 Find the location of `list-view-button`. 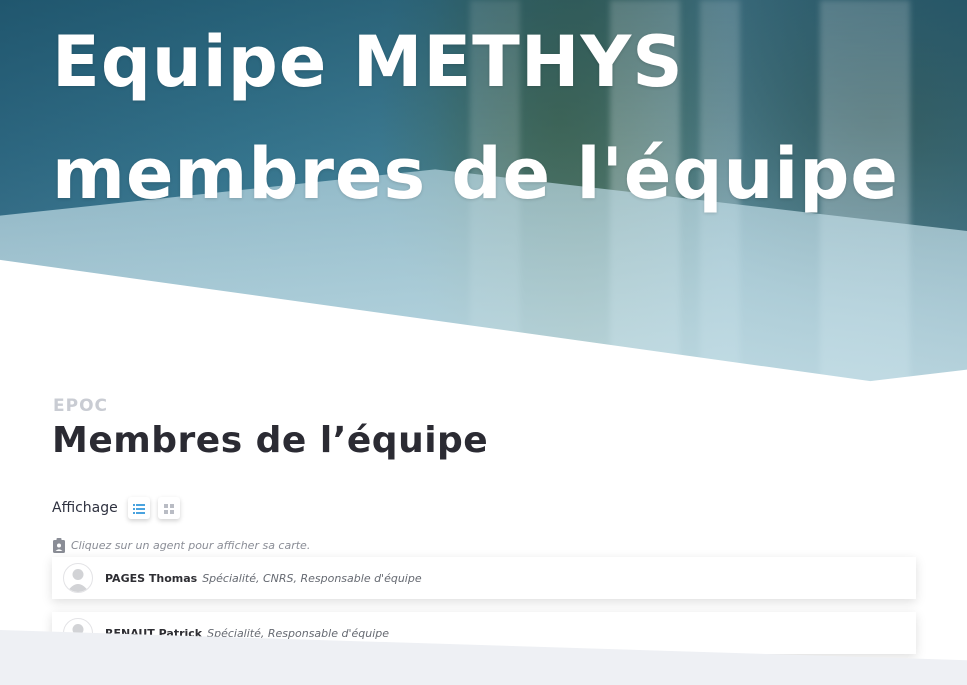

list-view-button is located at coordinates (138, 508).